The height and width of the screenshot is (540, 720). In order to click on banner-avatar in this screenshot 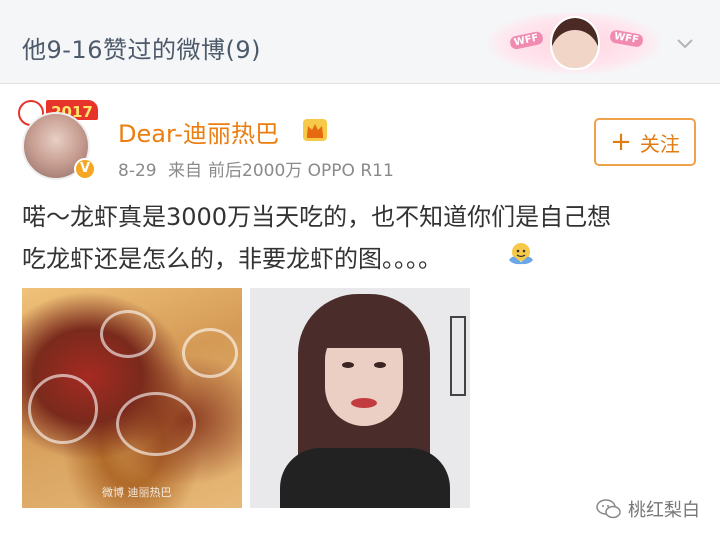, I will do `click(575, 43)`.